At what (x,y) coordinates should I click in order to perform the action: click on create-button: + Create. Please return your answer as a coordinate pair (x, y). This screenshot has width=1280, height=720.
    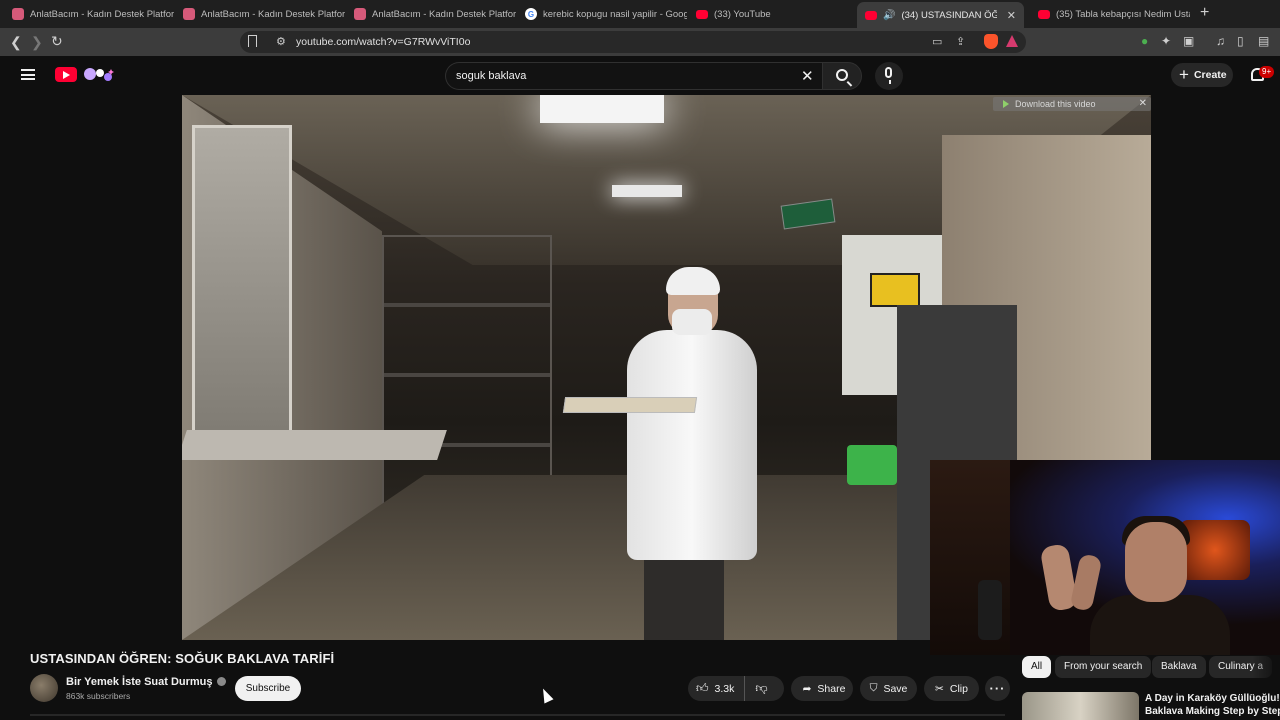
    Looking at the image, I should click on (1202, 75).